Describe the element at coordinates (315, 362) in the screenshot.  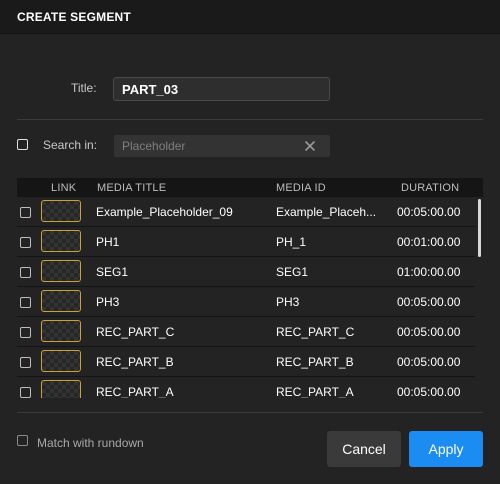
I see `media-id-cell: REC_PART_B` at that location.